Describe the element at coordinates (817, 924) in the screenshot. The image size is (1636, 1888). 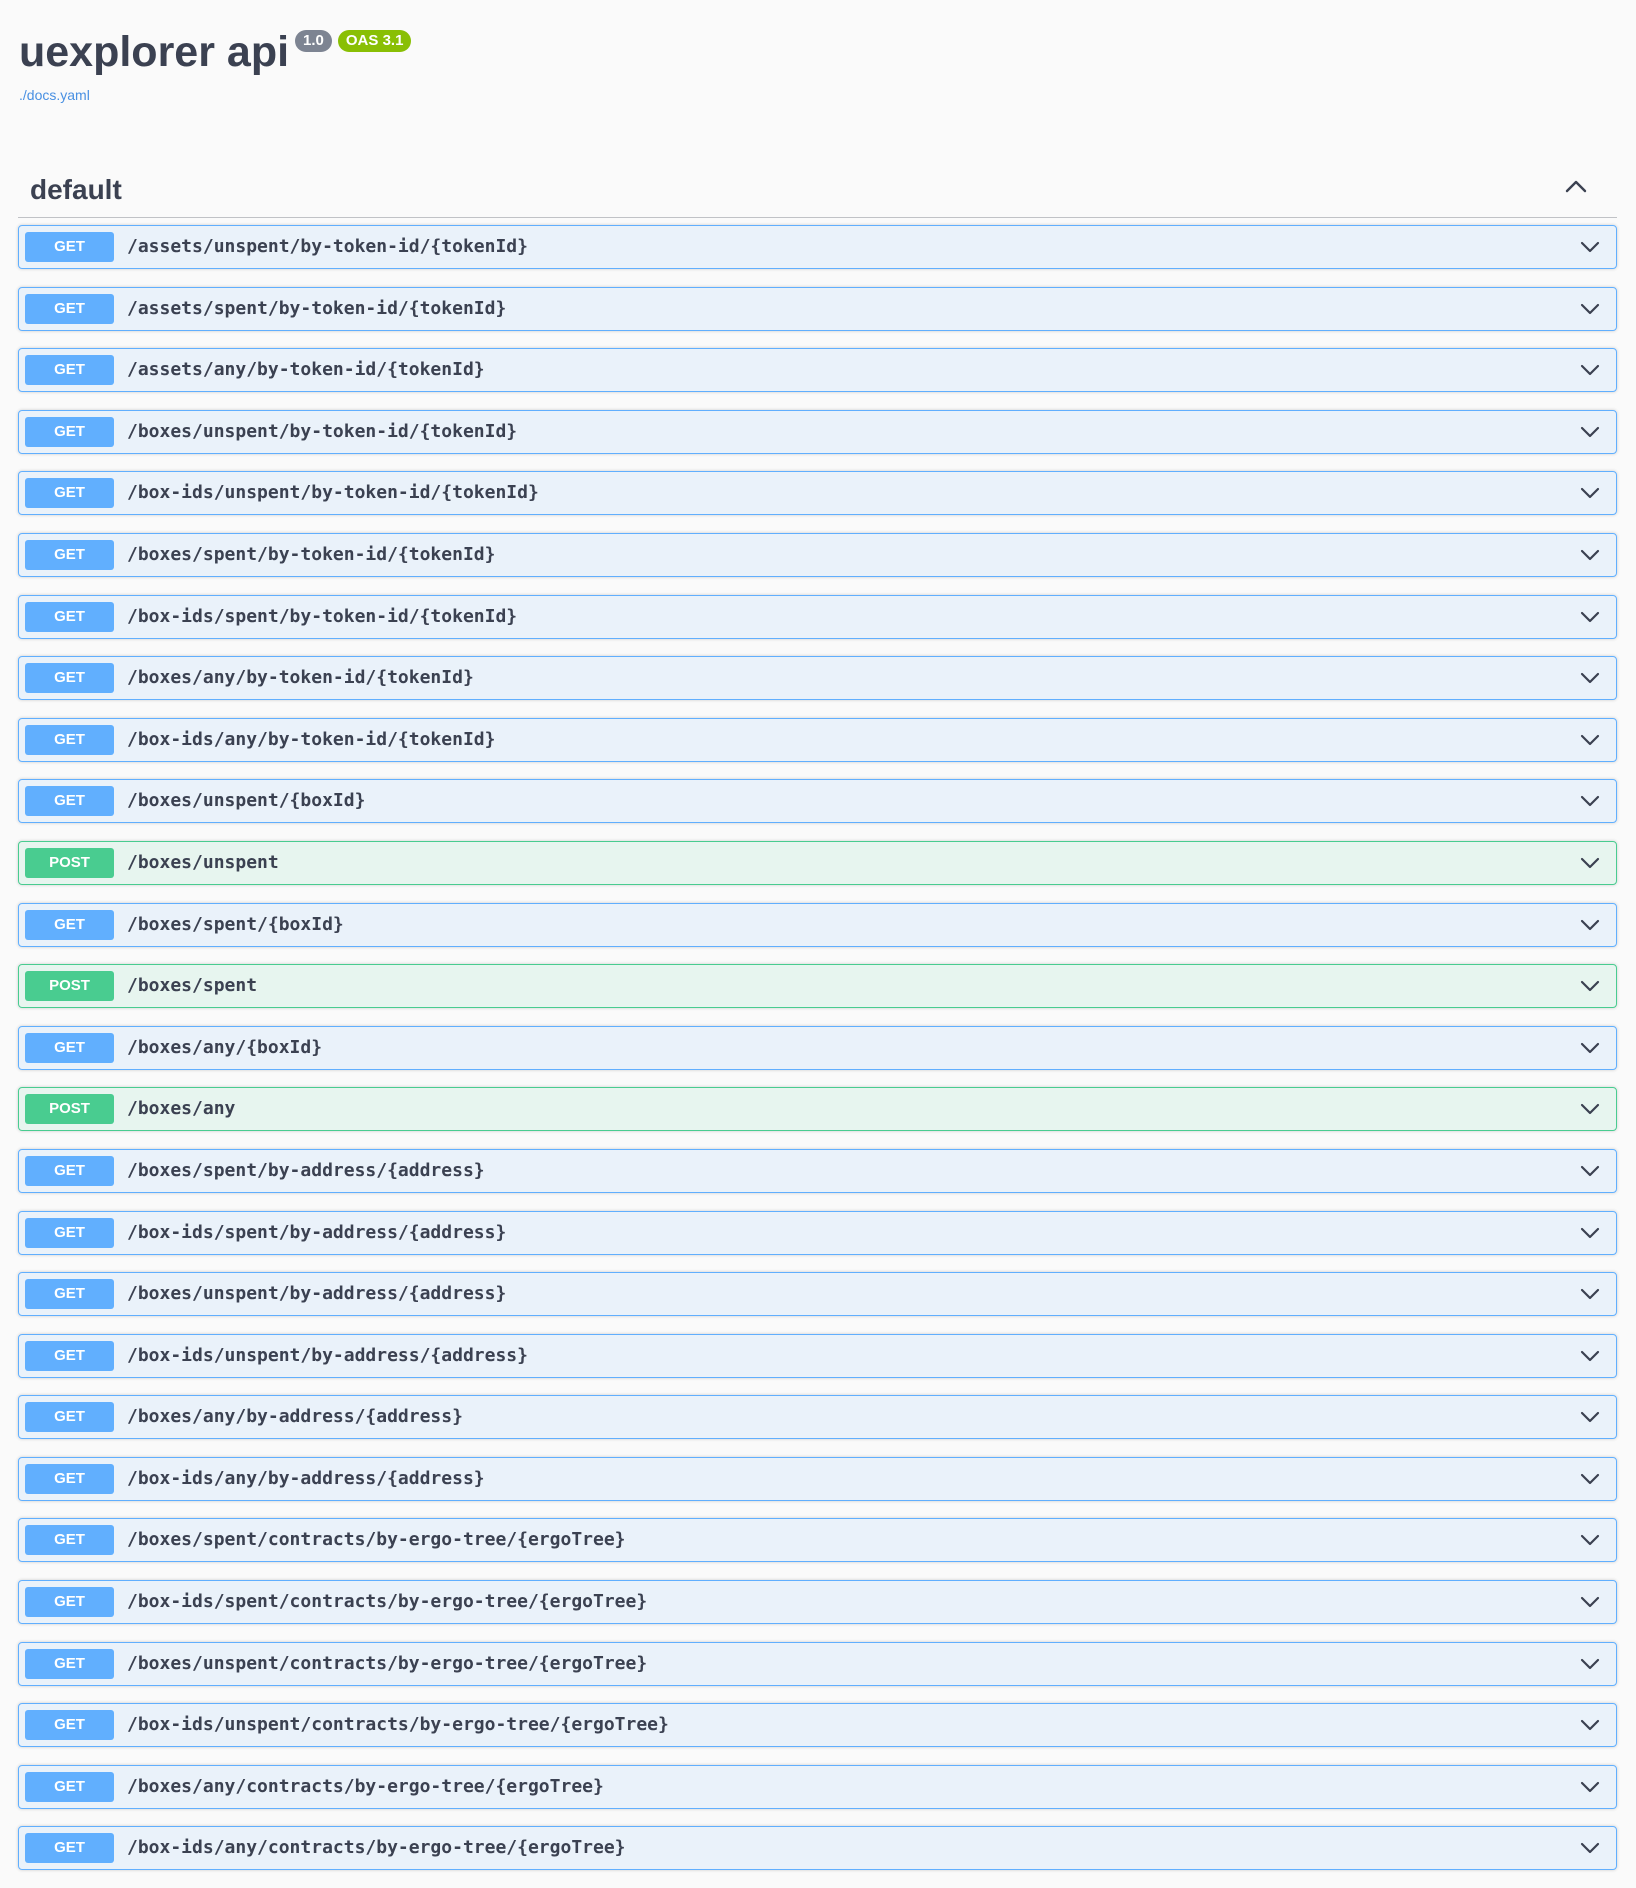
I see `operation-get: GET/boxes/spent/{boxId}` at that location.